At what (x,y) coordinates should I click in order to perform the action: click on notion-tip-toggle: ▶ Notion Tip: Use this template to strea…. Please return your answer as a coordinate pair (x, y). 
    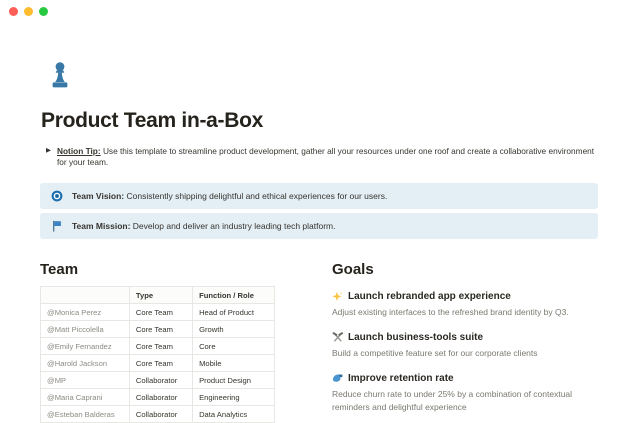
    Looking at the image, I should click on (322, 157).